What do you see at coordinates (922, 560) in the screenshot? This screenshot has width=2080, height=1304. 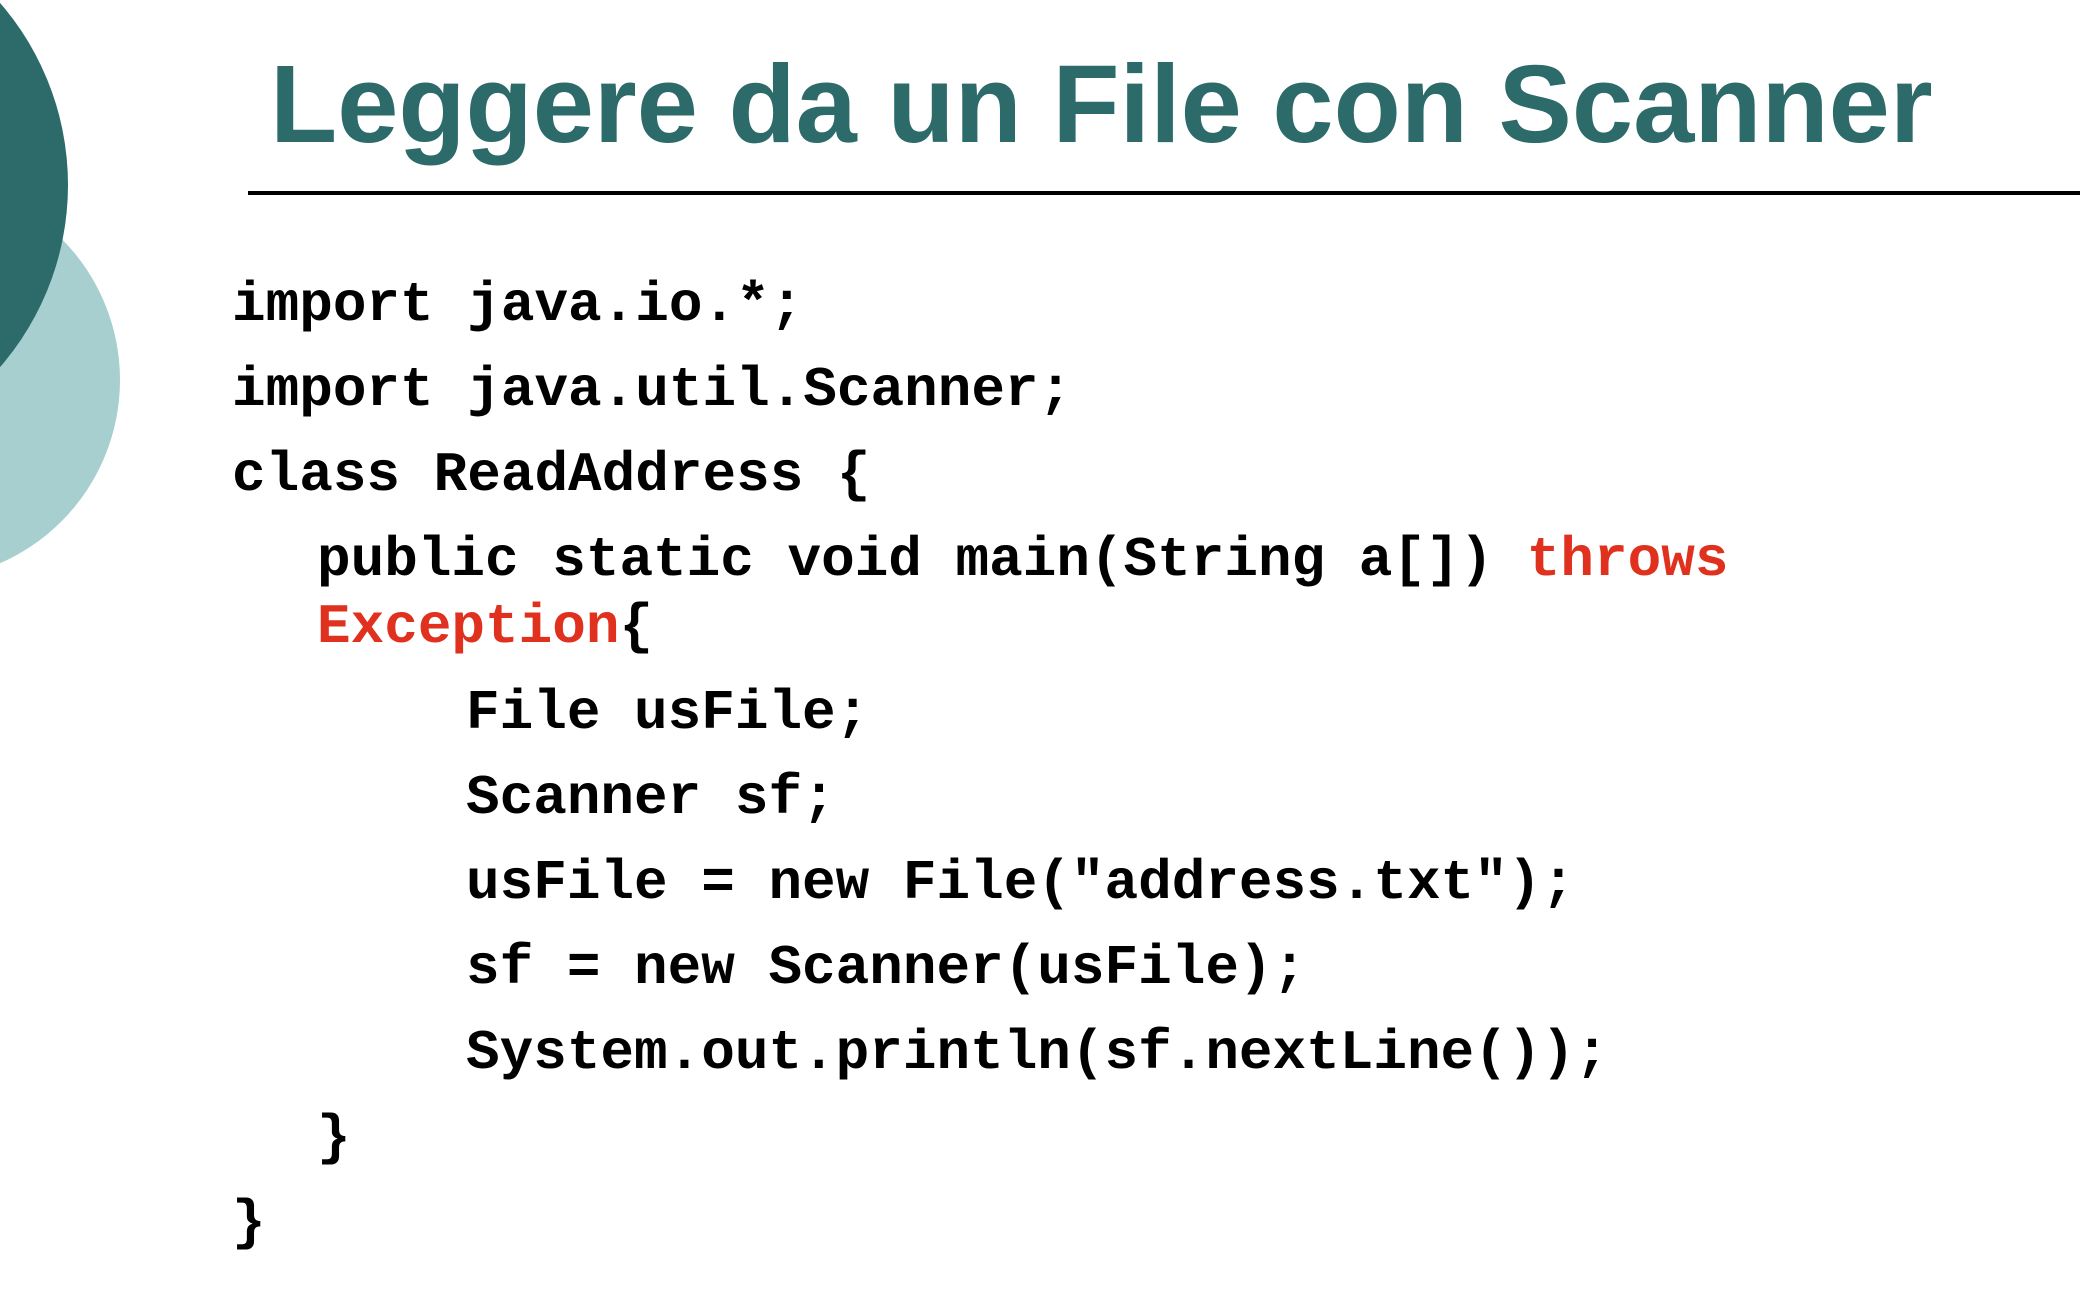 I see `code-text: public static void main(String a[])` at bounding box center [922, 560].